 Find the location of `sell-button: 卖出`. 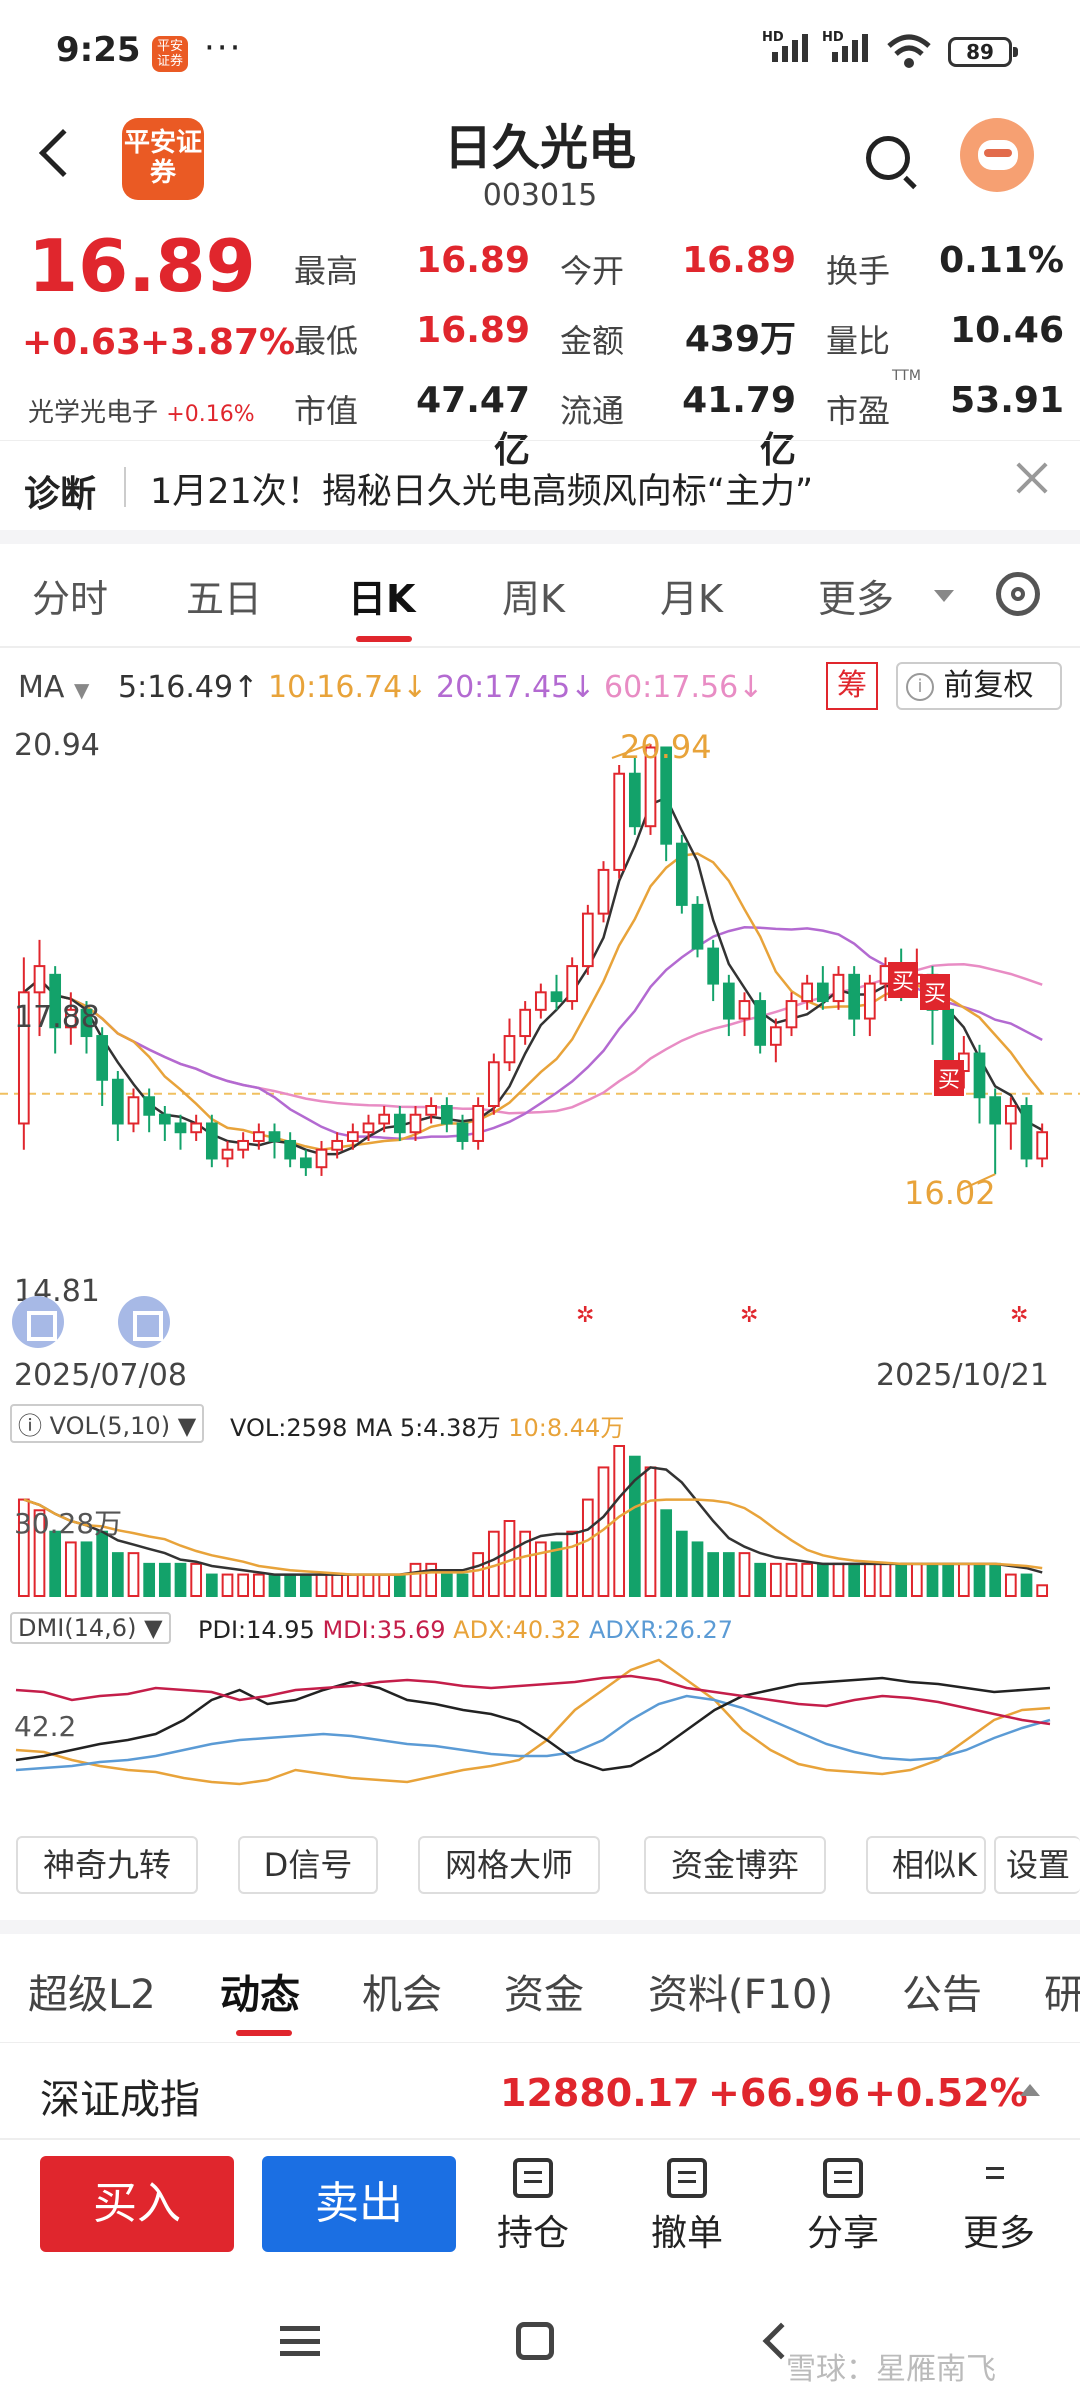

sell-button: 卖出 is located at coordinates (359, 2204).